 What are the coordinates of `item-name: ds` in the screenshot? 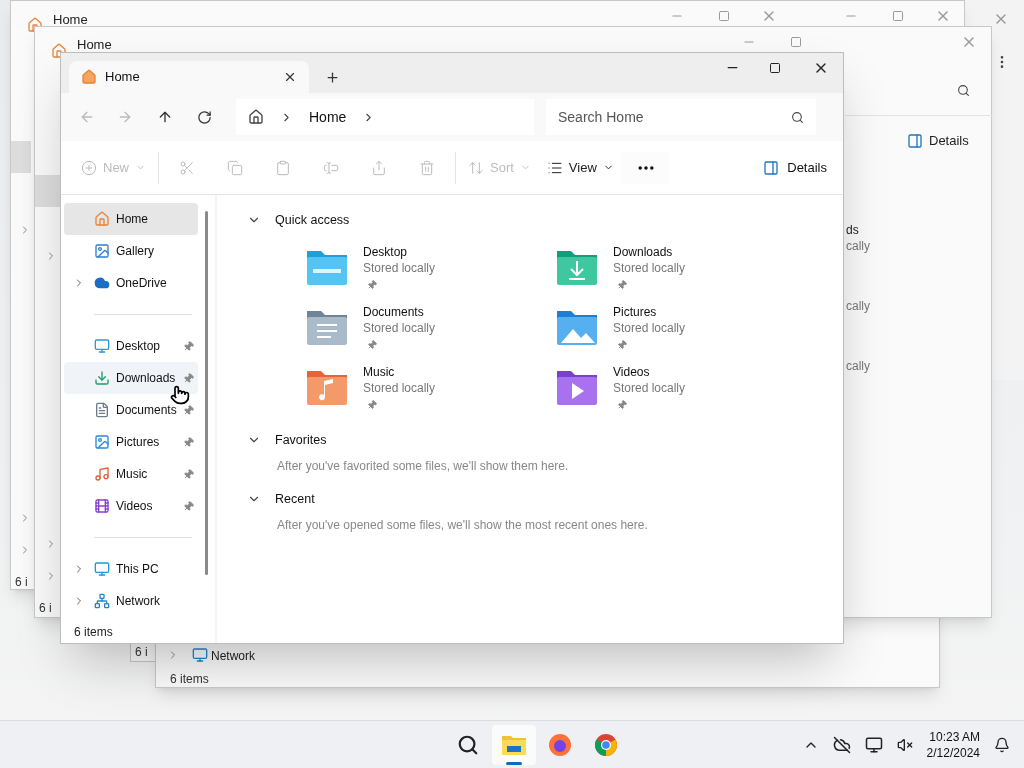 It's located at (853, 230).